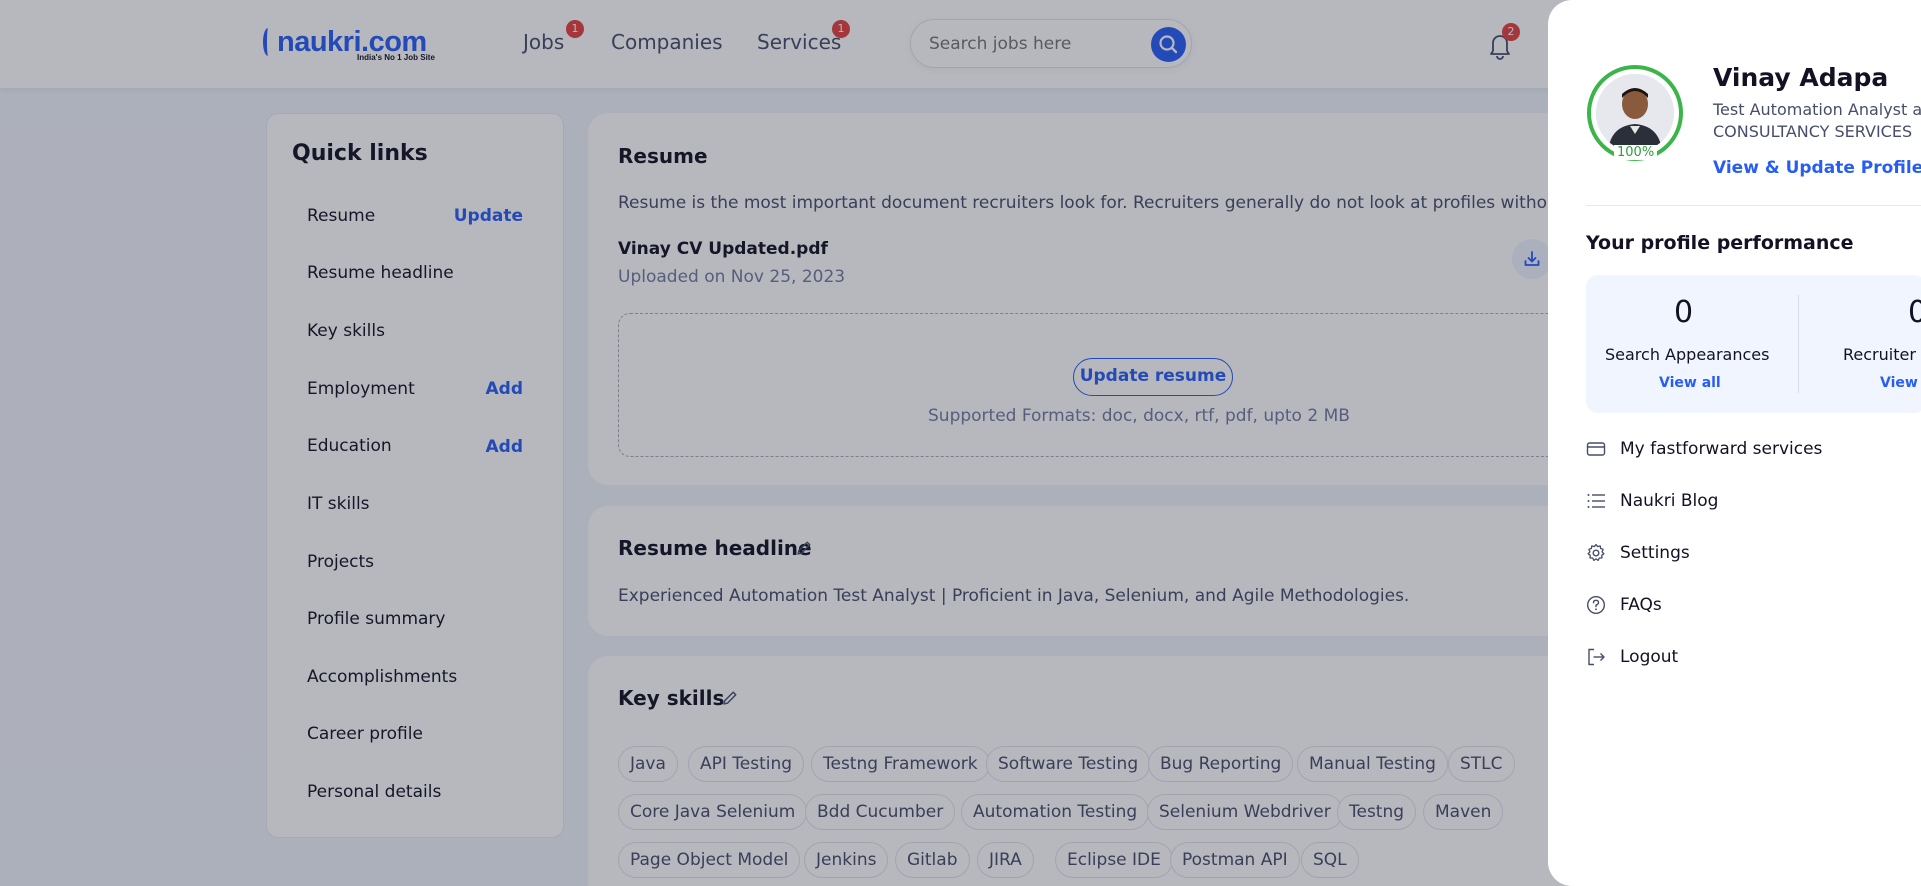 Image resolution: width=1921 pixels, height=886 pixels. I want to click on list-icon, so click(1596, 501).